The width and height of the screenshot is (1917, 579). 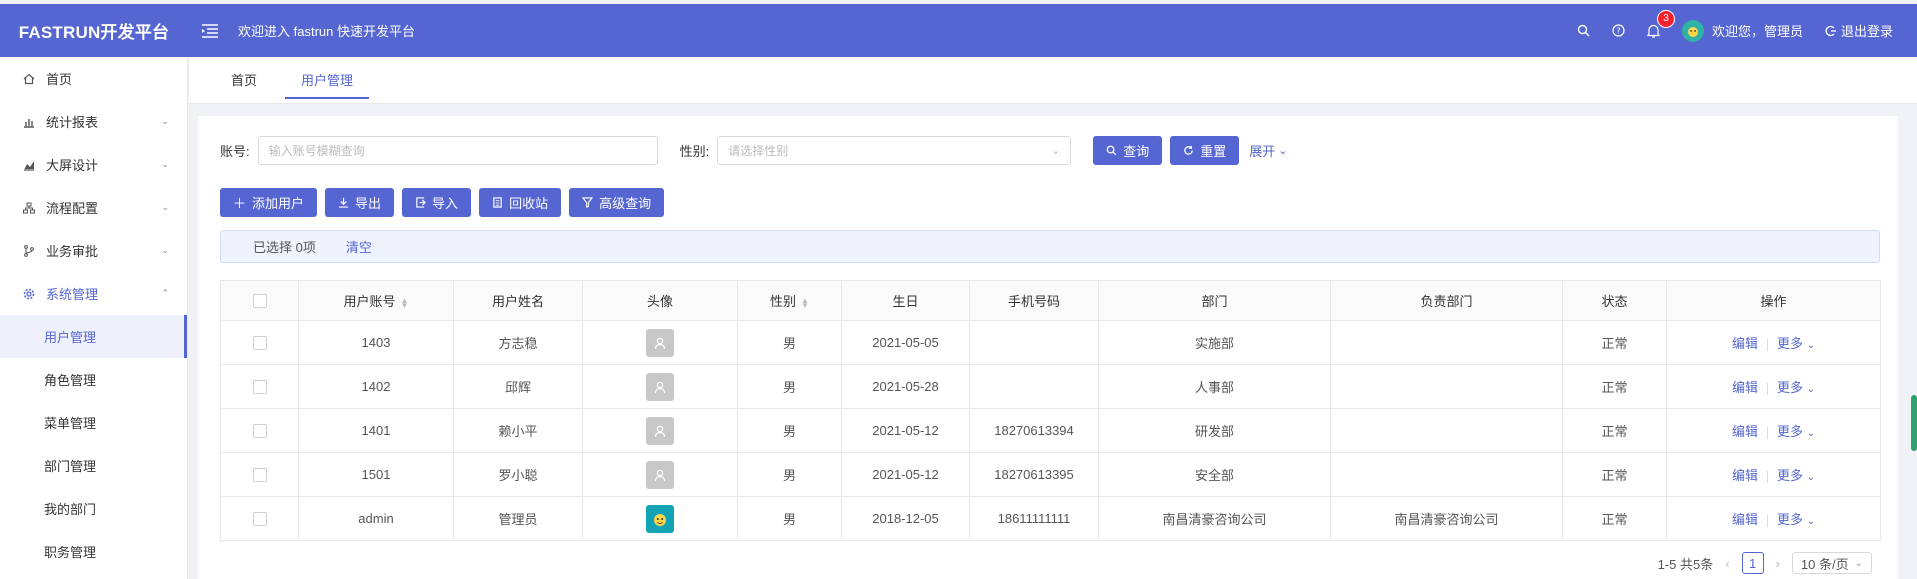 What do you see at coordinates (93, 78) in the screenshot?
I see `sidebar-item-home: 首页` at bounding box center [93, 78].